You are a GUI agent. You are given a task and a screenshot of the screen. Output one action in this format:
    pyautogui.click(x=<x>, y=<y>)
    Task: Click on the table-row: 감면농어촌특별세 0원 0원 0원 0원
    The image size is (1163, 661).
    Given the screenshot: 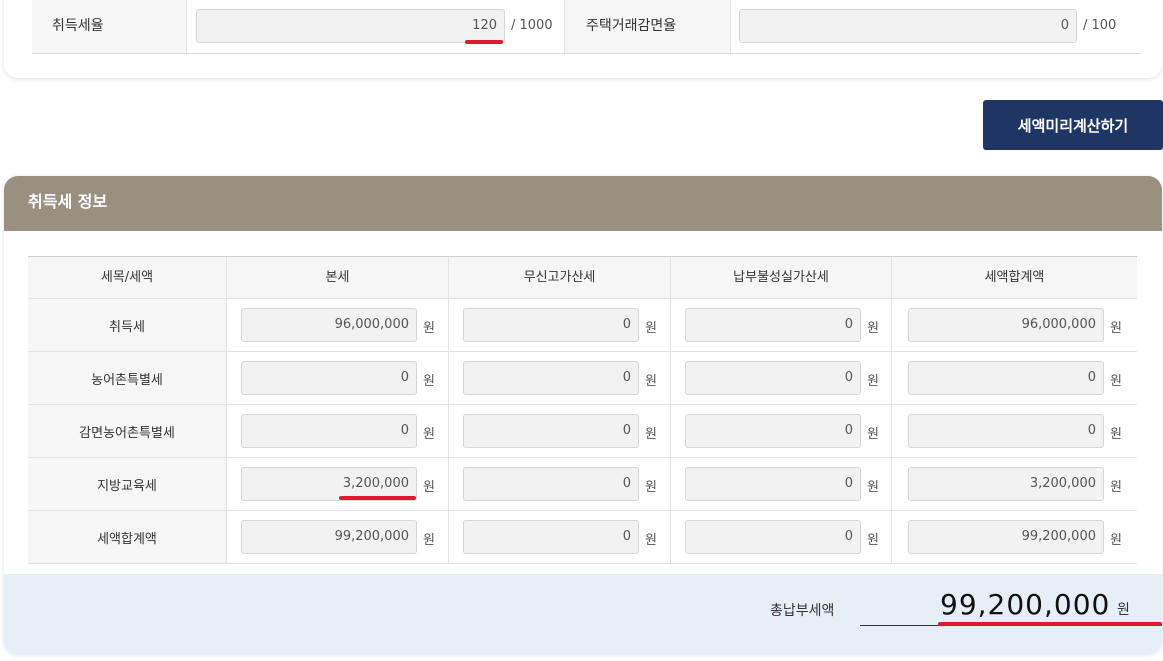 What is the action you would take?
    pyautogui.click(x=582, y=431)
    